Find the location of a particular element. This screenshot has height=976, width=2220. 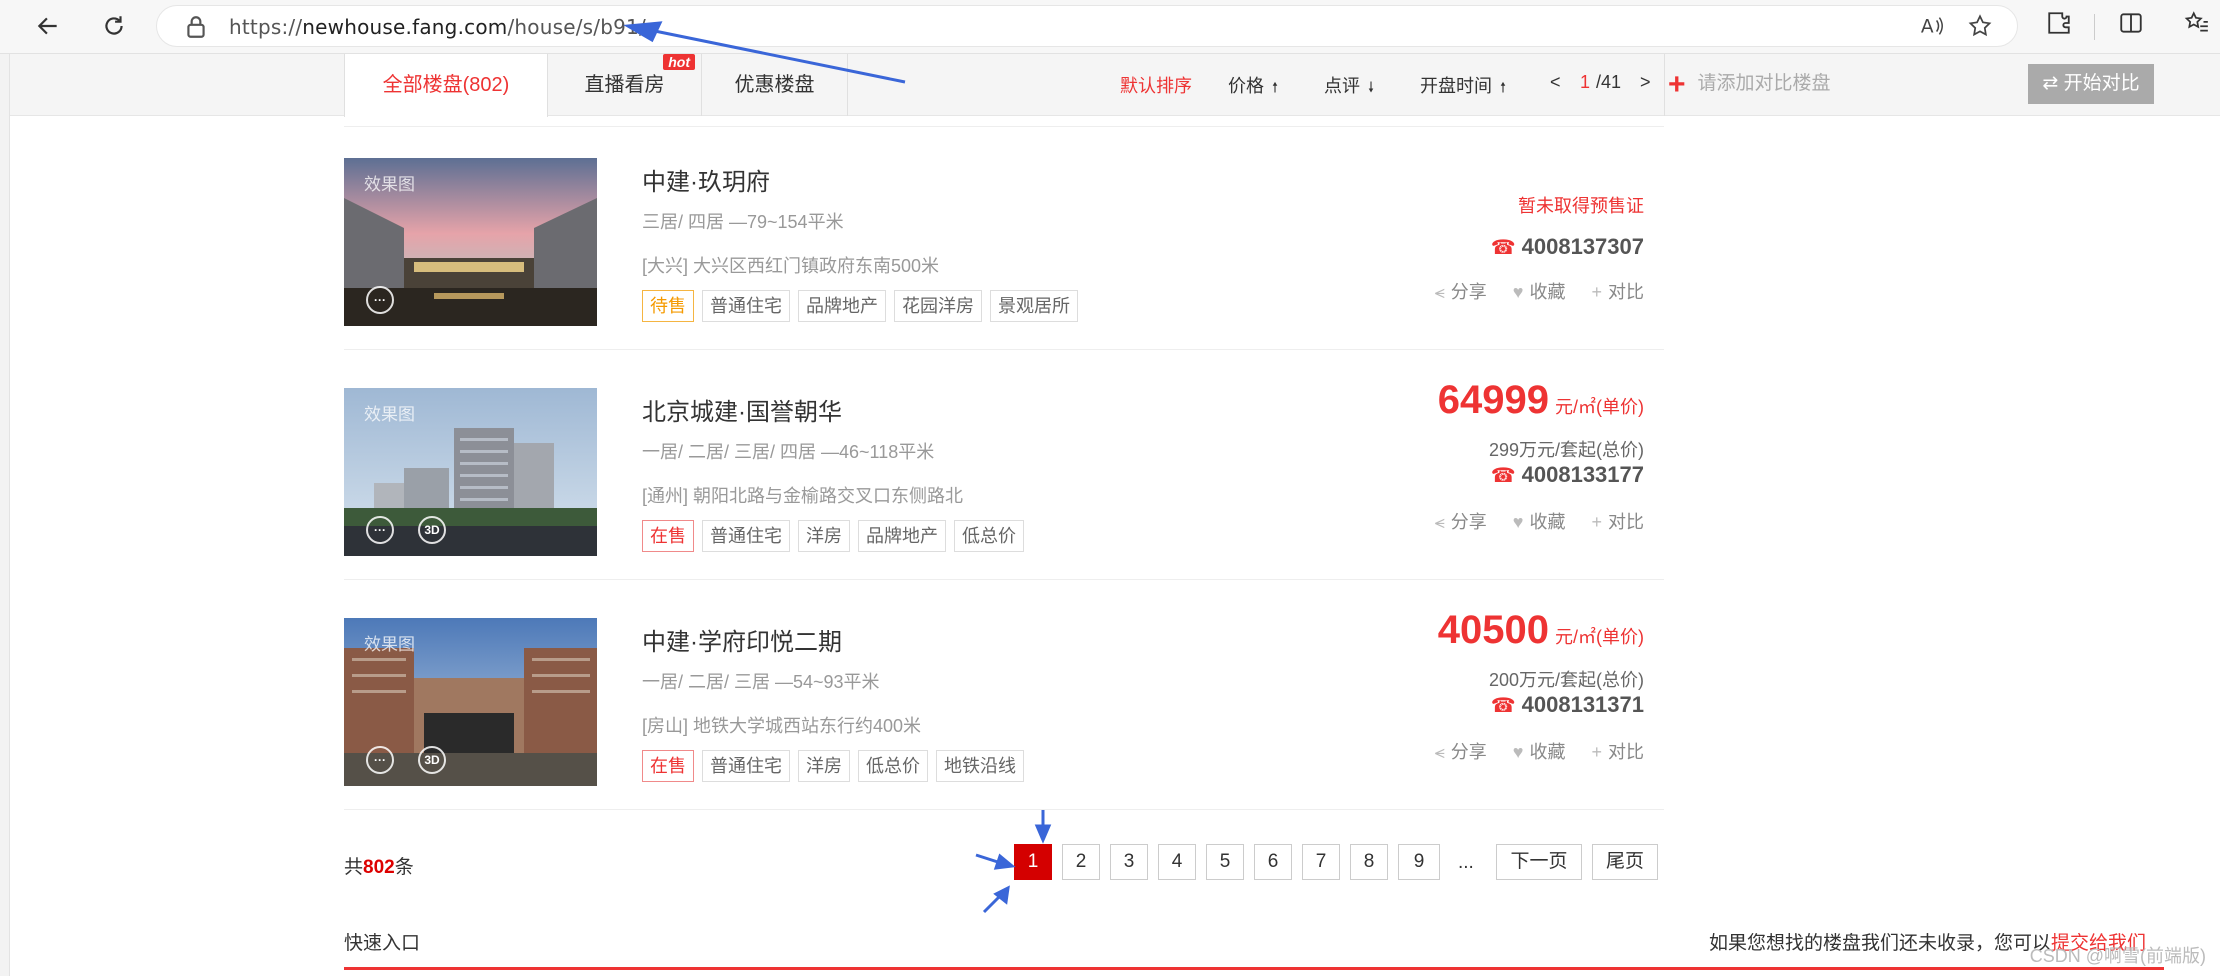

building-name: 北京城建·国誉朝华 is located at coordinates (742, 409).